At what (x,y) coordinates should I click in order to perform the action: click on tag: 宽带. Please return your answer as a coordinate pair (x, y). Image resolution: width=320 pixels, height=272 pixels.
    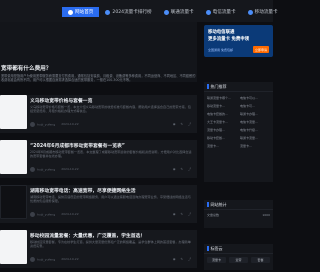
    Looking at the image, I should click on (238, 260).